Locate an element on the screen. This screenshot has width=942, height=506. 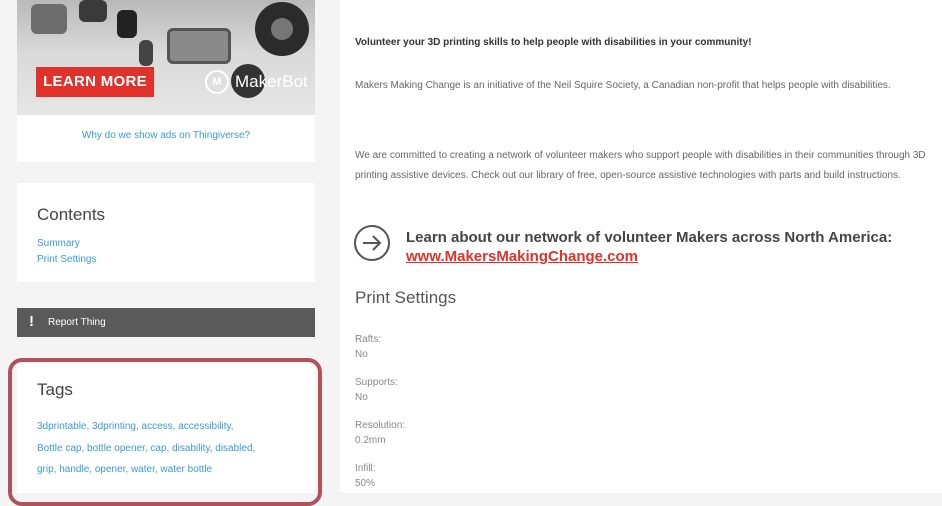
contents-link-print-settings: Print Settings is located at coordinates (66, 259).